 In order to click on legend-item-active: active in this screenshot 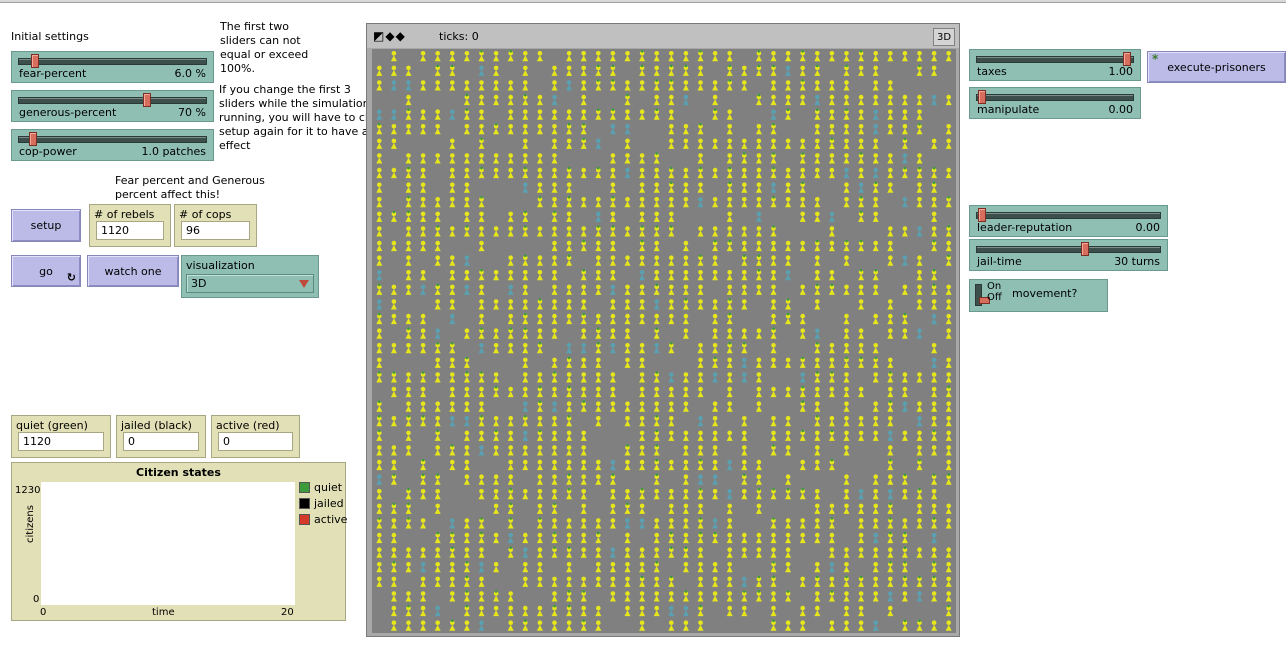, I will do `click(323, 521)`.